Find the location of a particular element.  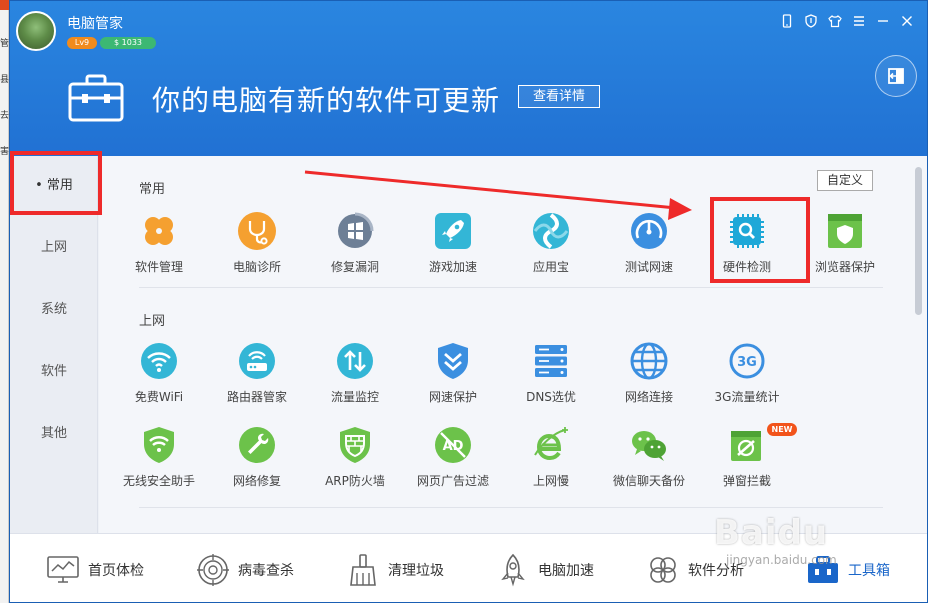

clover-outline-icon is located at coordinates (663, 570).